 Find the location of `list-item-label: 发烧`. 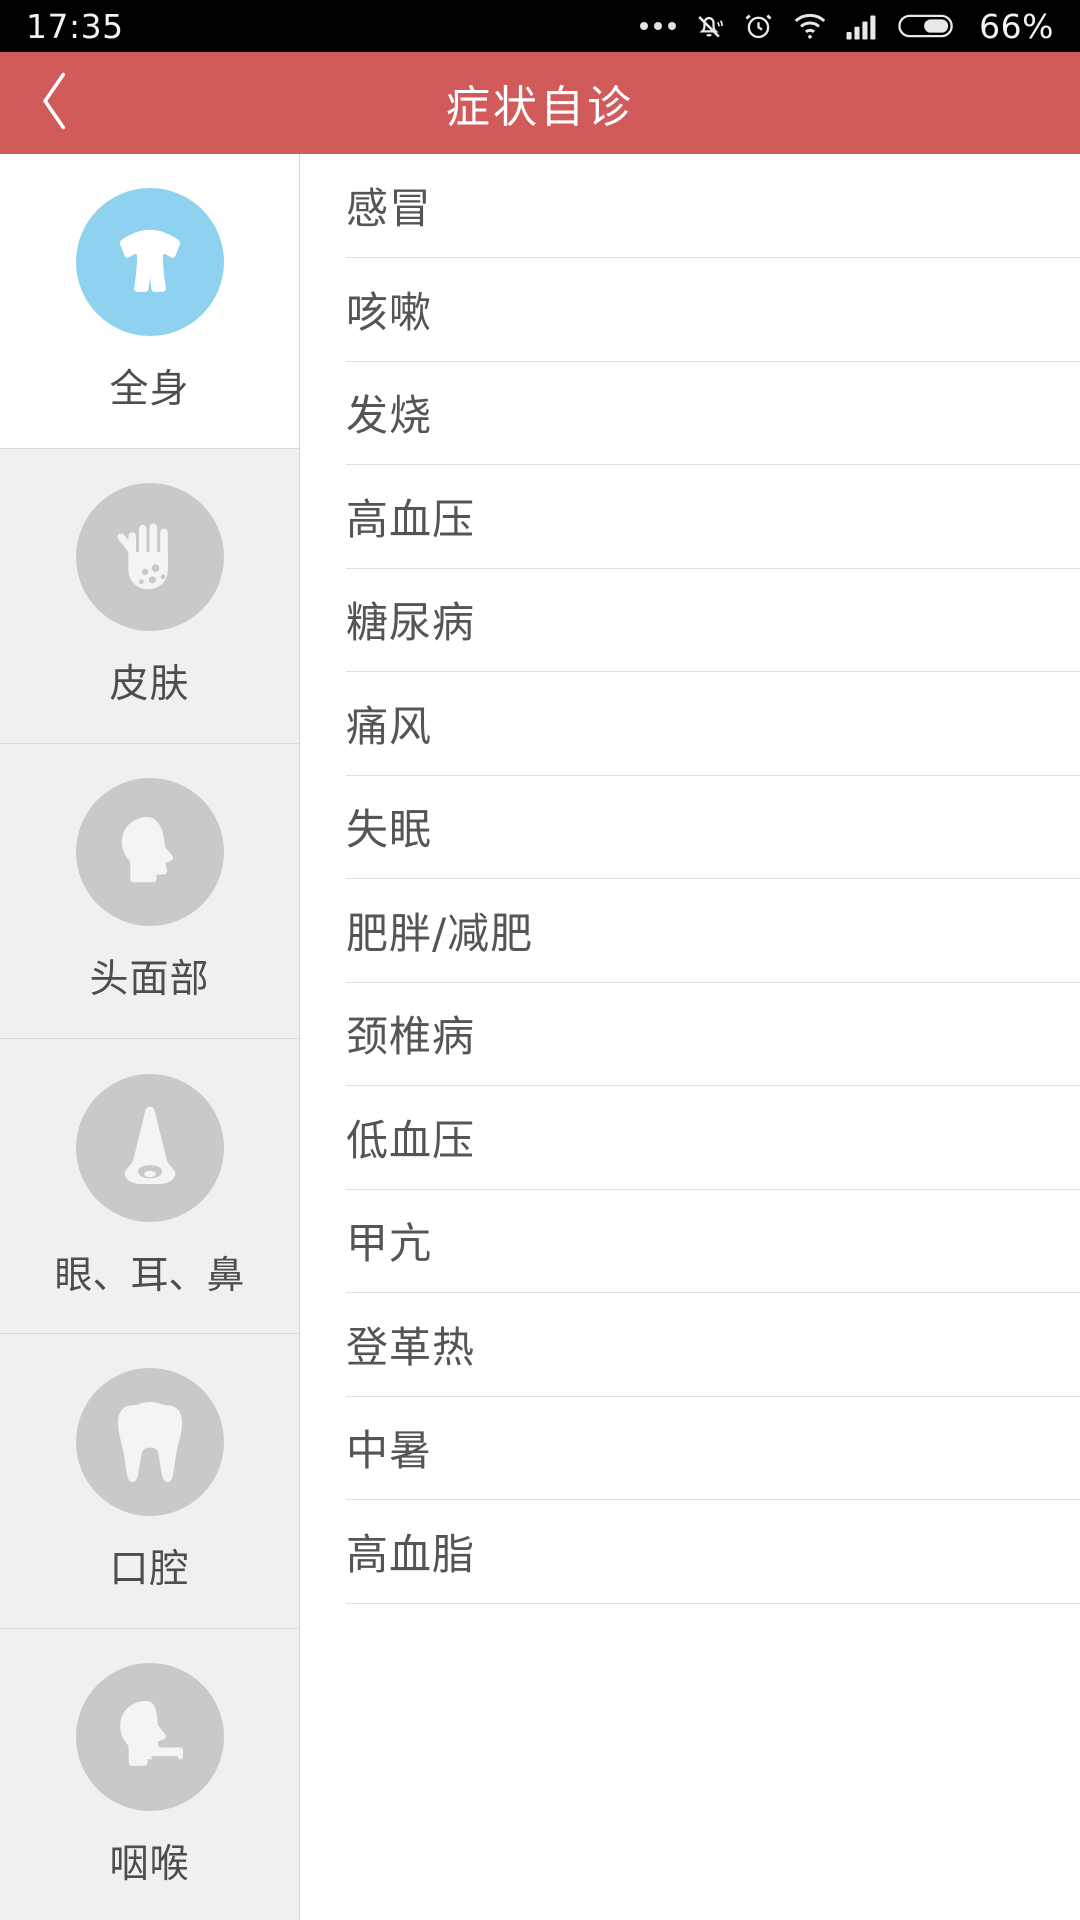

list-item-label: 发烧 is located at coordinates (389, 416).